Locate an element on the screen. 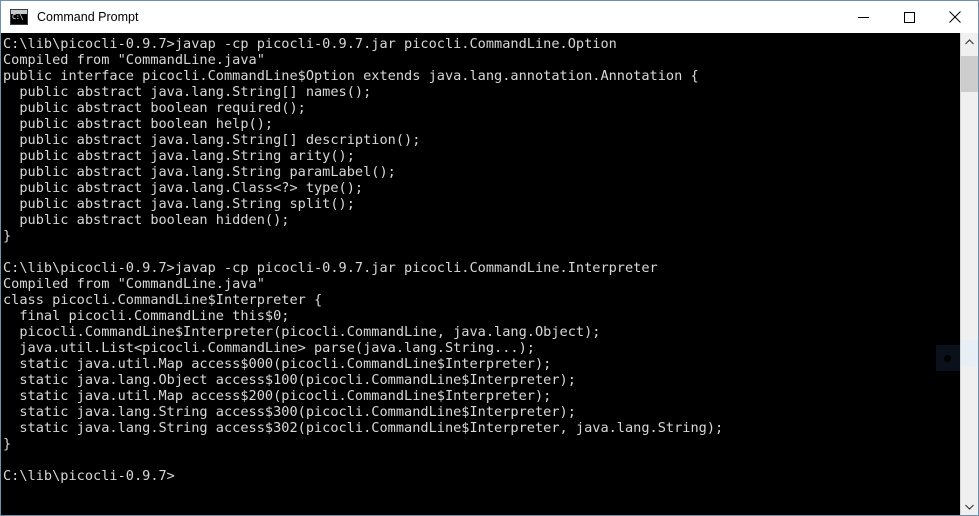 This screenshot has width=979, height=516. maximize-icon is located at coordinates (909, 17).